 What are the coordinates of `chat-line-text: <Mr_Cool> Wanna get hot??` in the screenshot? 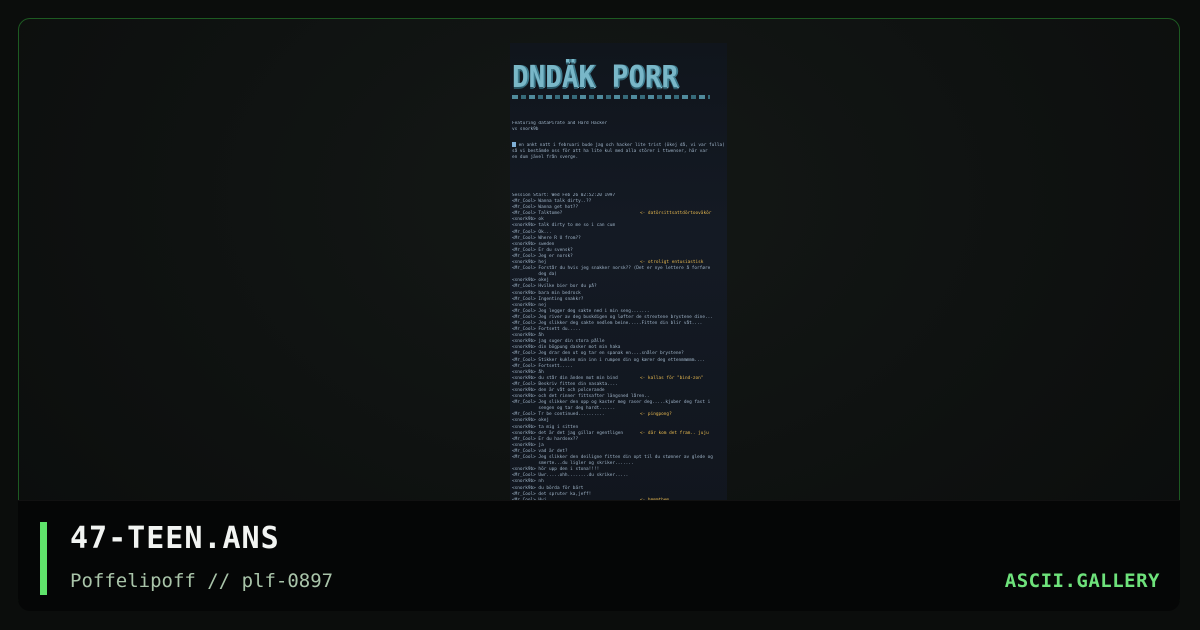 It's located at (545, 208).